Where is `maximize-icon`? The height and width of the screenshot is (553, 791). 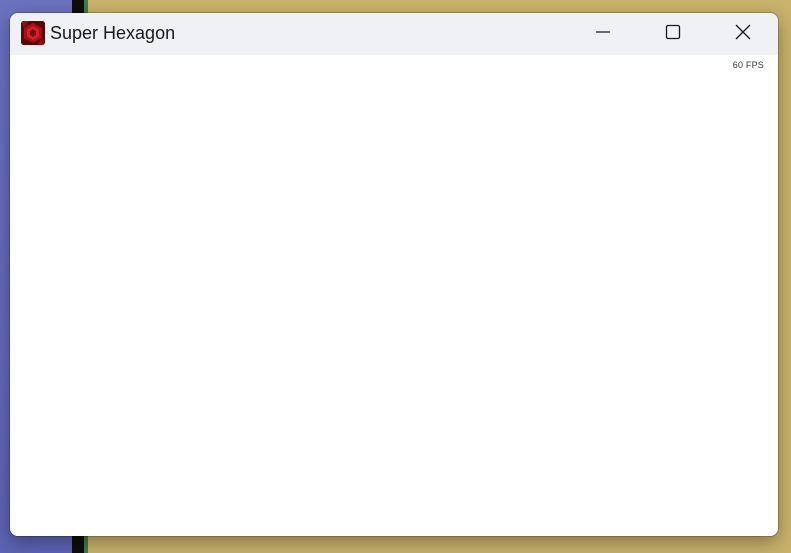 maximize-icon is located at coordinates (673, 34).